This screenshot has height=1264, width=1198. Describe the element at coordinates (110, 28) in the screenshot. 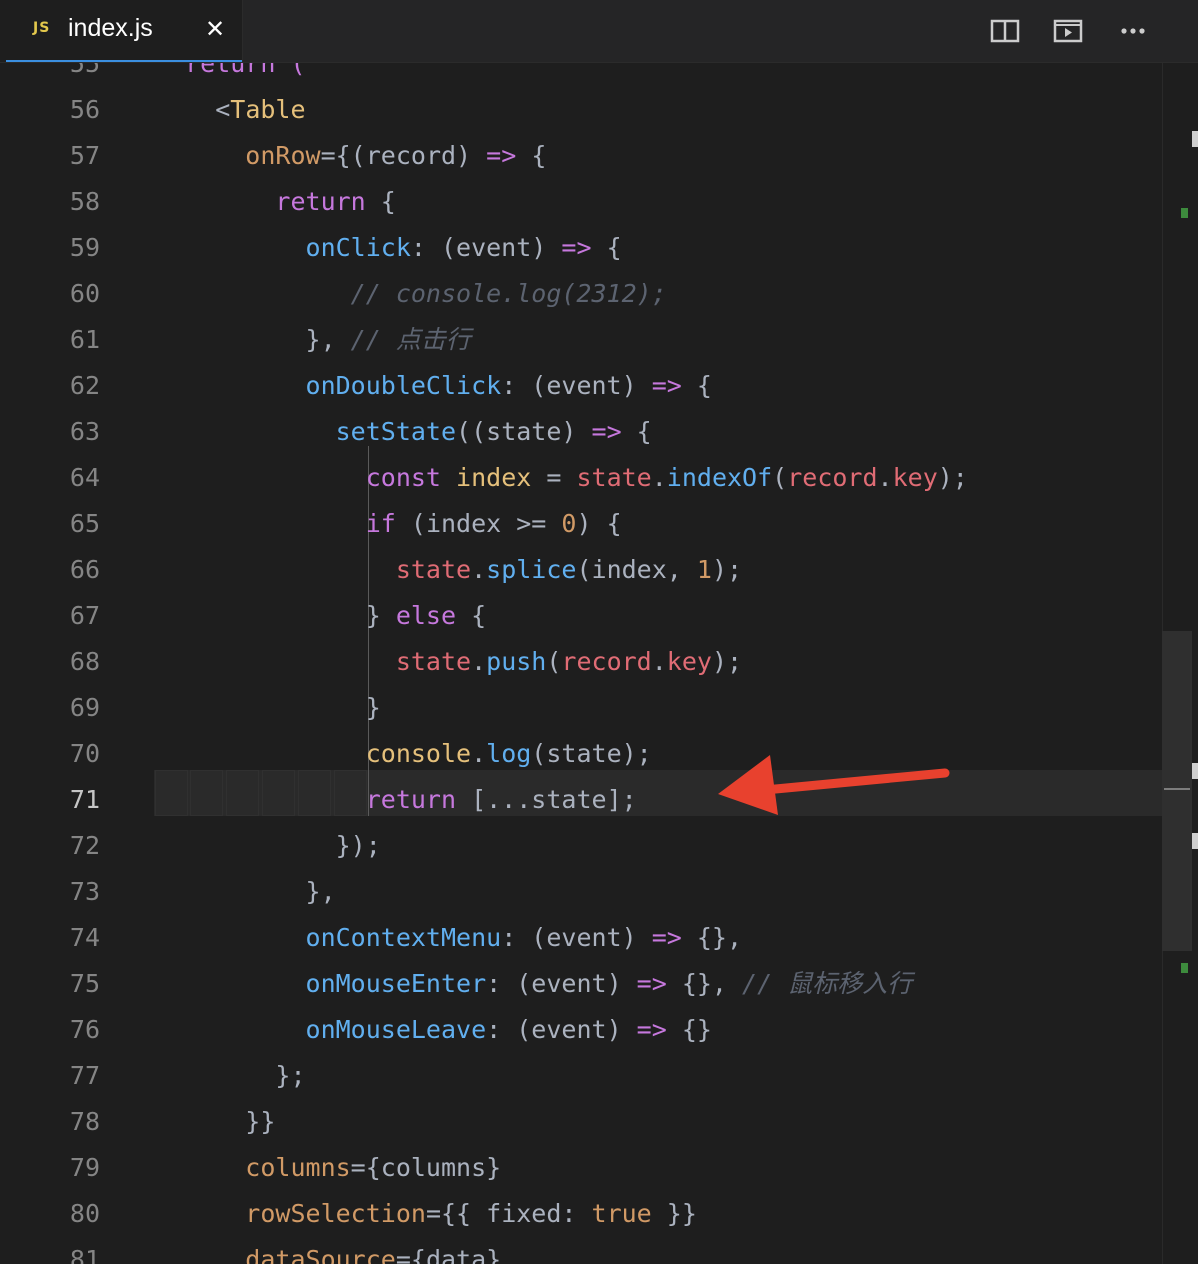

I see `tab-label: index.js` at that location.